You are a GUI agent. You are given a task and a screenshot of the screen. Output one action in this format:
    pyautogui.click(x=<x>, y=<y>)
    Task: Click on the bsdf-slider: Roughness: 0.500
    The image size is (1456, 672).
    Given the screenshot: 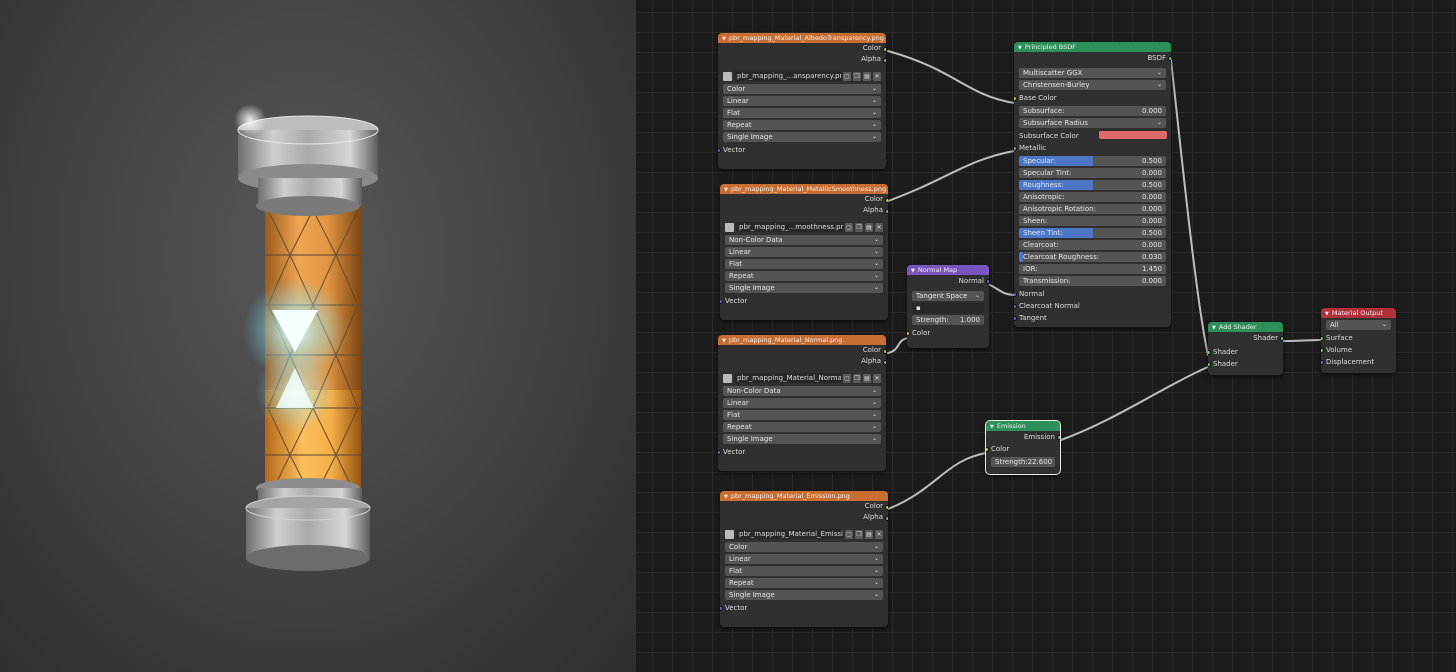 What is the action you would take?
    pyautogui.click(x=1092, y=185)
    